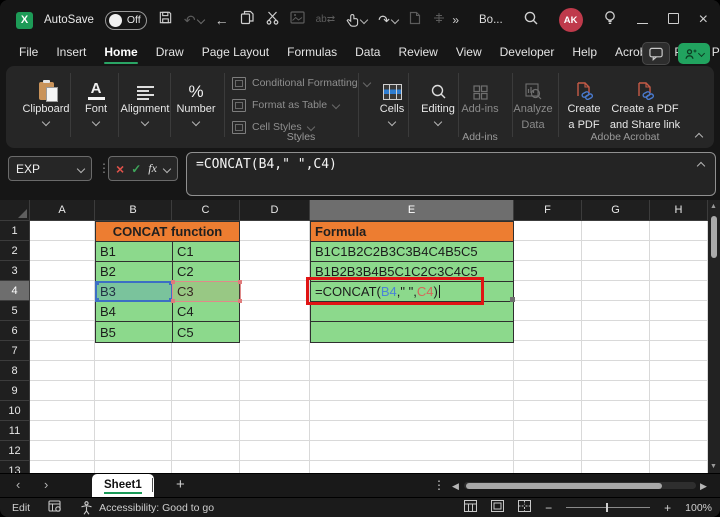  What do you see at coordinates (527, 53) in the screenshot?
I see `tab-developer: Developer` at bounding box center [527, 53].